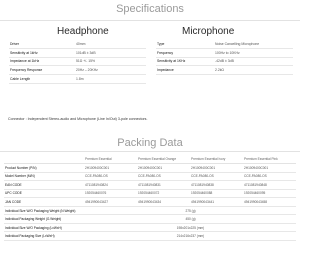 This screenshot has height=259, width=320. I want to click on spec-row: Sensitivity at 1KHz -42dB ± 3dB, so click(224, 62).